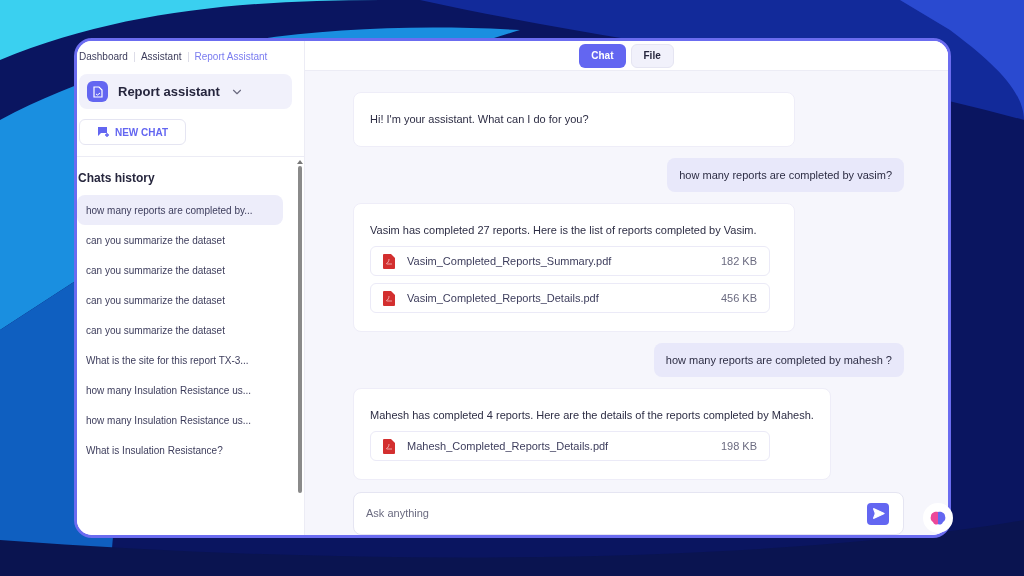 This screenshot has width=1024, height=576. I want to click on file-size: 198 KB, so click(738, 446).